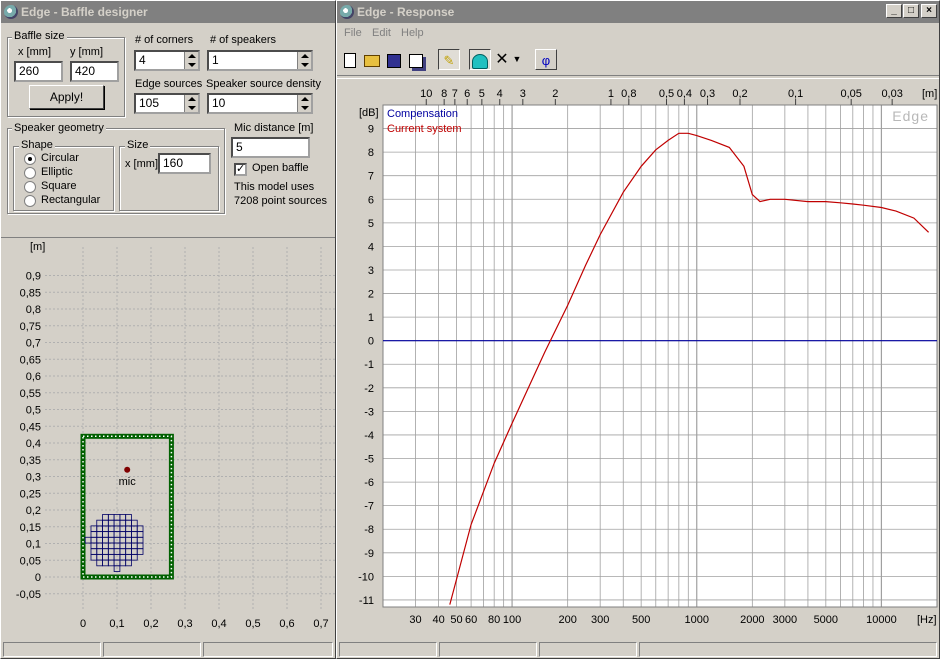 The width and height of the screenshot is (940, 659). What do you see at coordinates (30, 173) in the screenshot?
I see `shape-elliptic-radio` at bounding box center [30, 173].